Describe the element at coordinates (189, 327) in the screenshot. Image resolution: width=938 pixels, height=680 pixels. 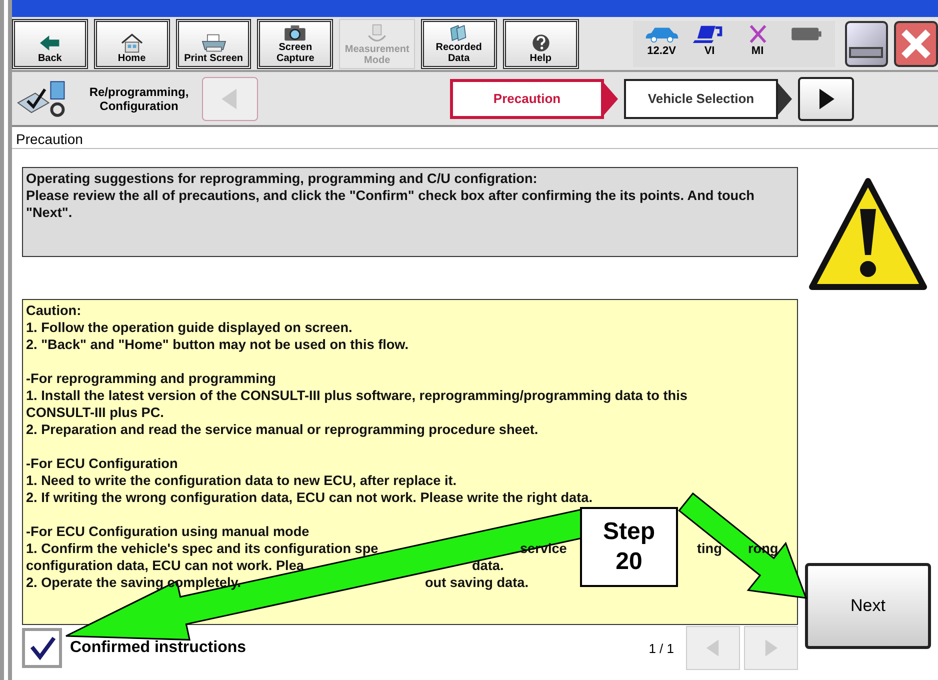
I see `caution-text: 1. Follow the operation guide displayed on screen.` at that location.